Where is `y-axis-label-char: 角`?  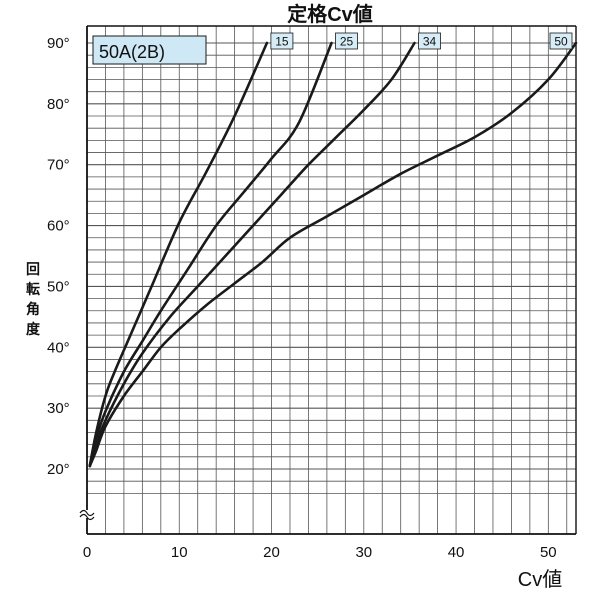
y-axis-label-char: 角 is located at coordinates (33, 309).